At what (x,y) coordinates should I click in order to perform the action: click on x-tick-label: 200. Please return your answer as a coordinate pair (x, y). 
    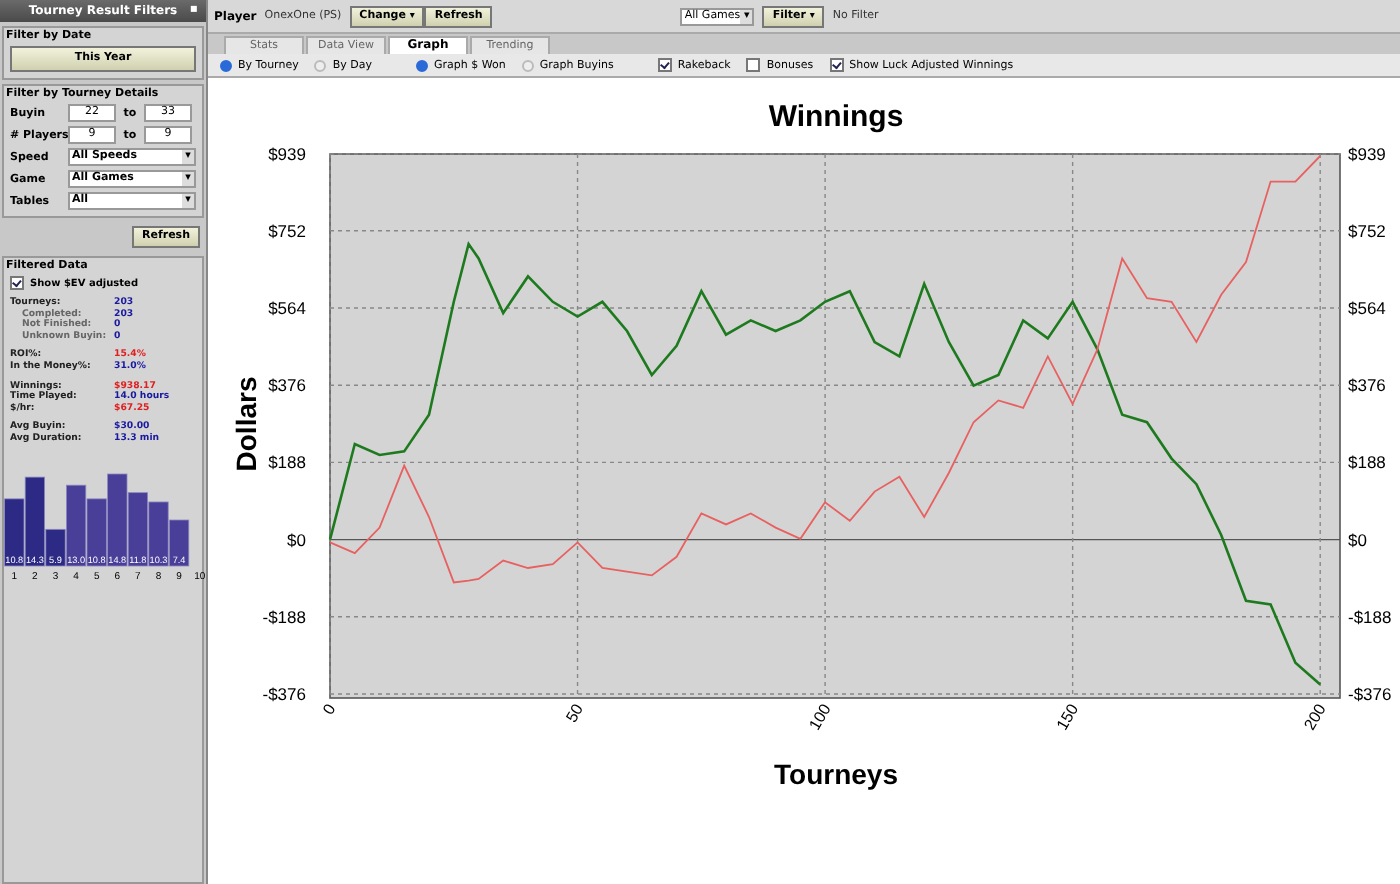
    Looking at the image, I should click on (1315, 717).